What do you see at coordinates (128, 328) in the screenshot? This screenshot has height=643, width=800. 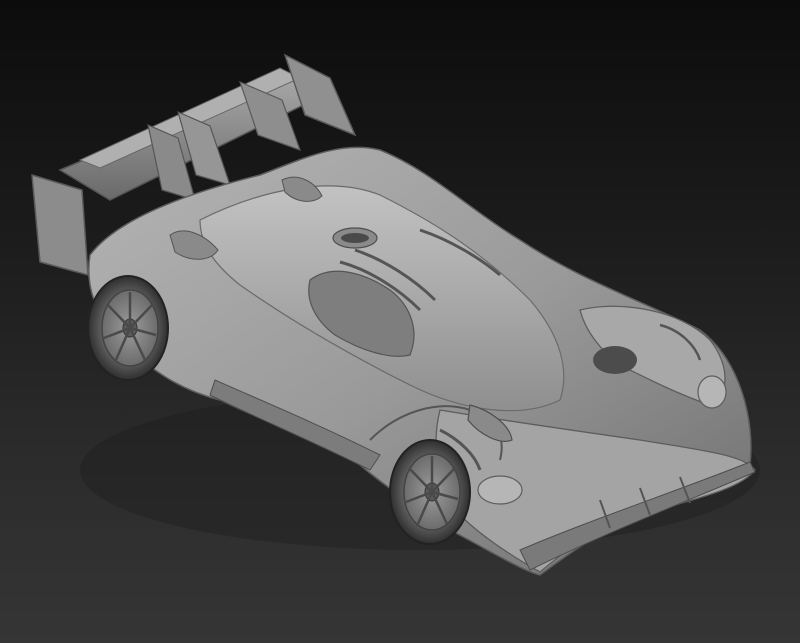 I see `rear-wheel` at bounding box center [128, 328].